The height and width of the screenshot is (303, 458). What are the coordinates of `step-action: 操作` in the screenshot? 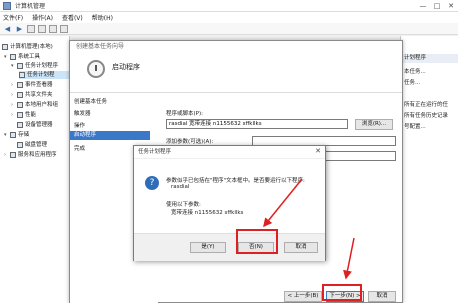 It's located at (80, 126).